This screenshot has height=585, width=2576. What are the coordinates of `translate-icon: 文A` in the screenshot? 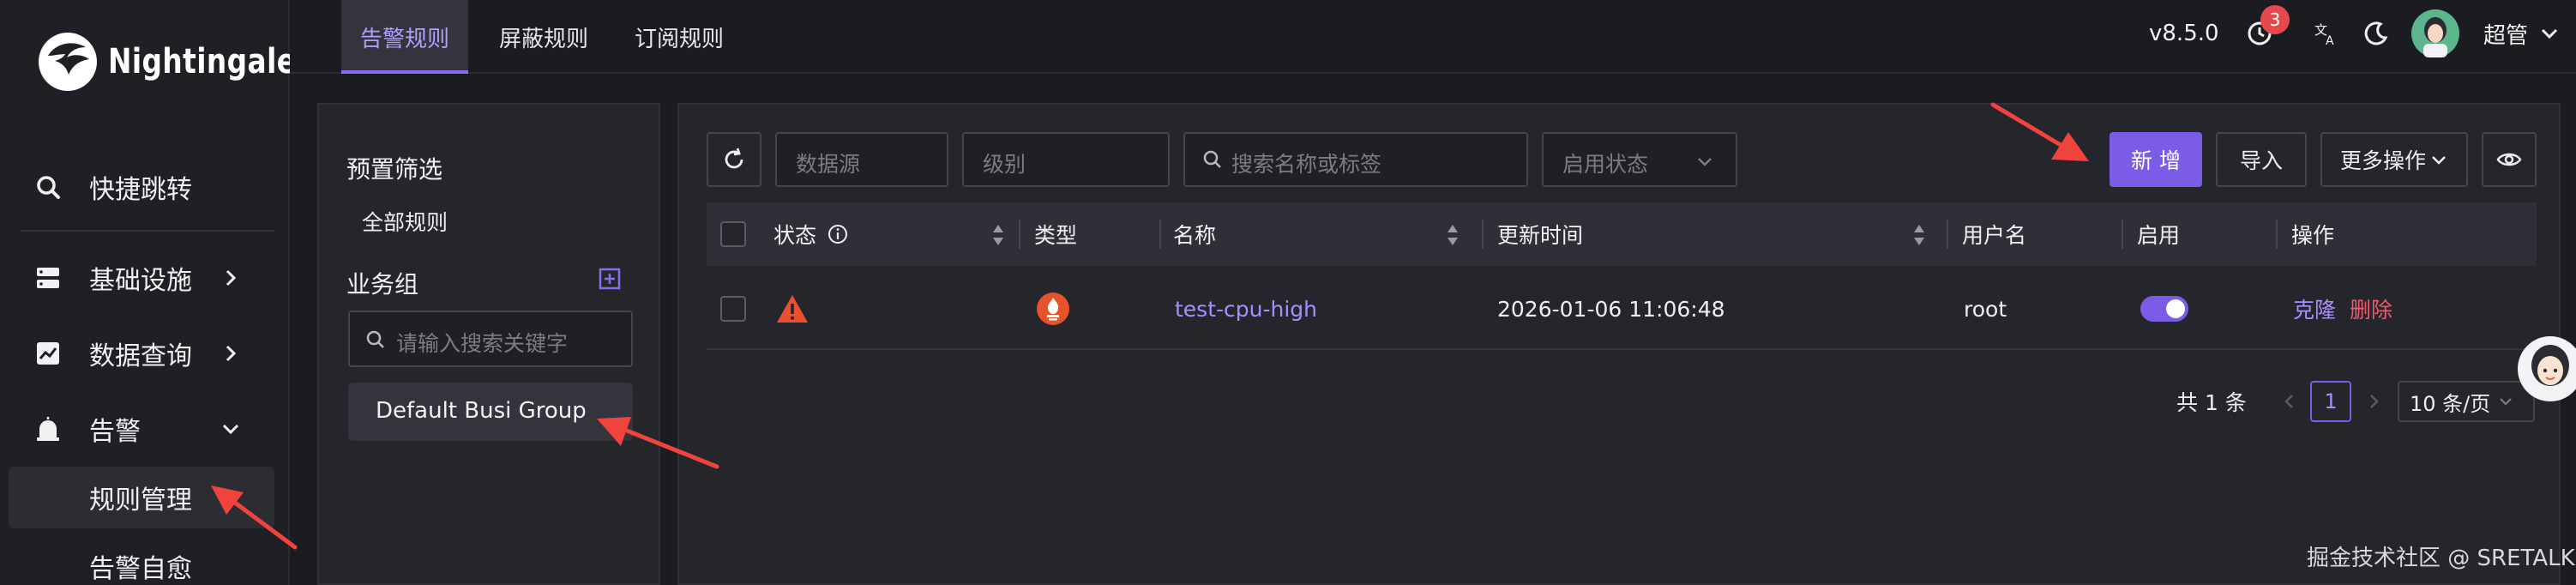 It's located at (2324, 34).